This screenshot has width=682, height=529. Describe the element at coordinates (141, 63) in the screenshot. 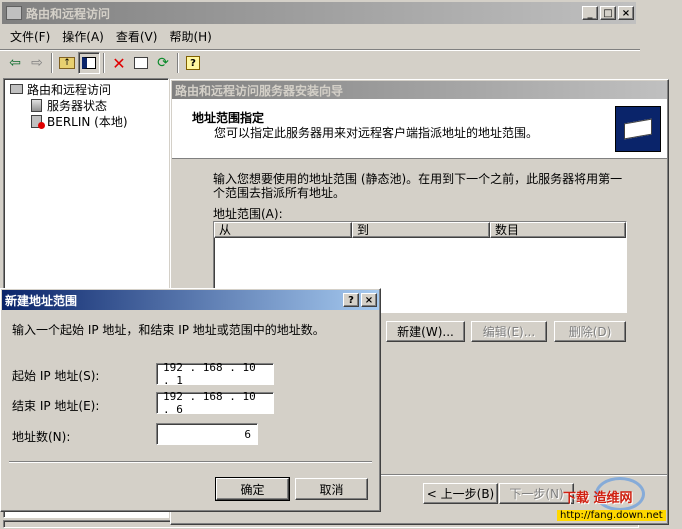

I see `properties-icon` at that location.